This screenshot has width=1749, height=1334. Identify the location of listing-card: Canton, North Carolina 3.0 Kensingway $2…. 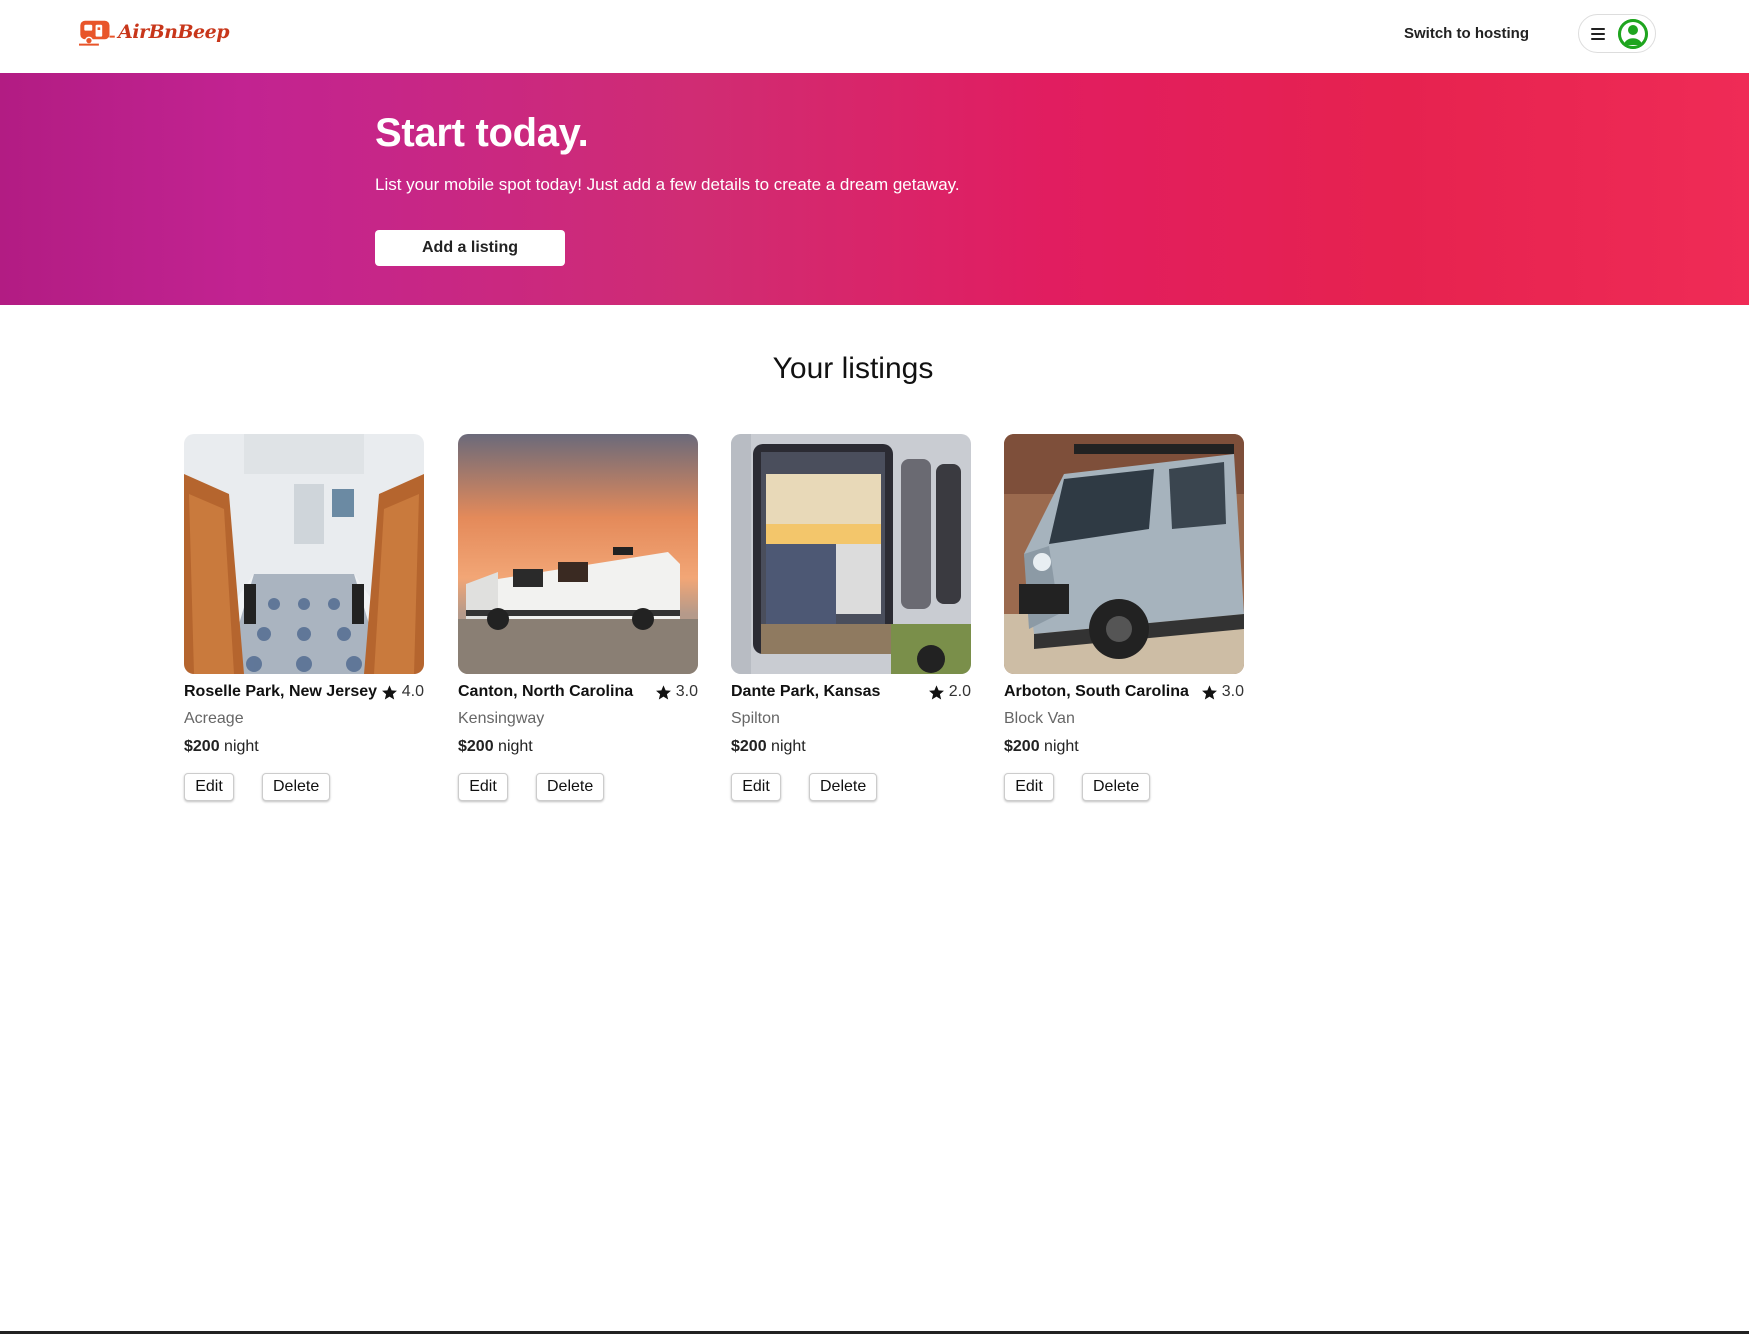
(578, 617).